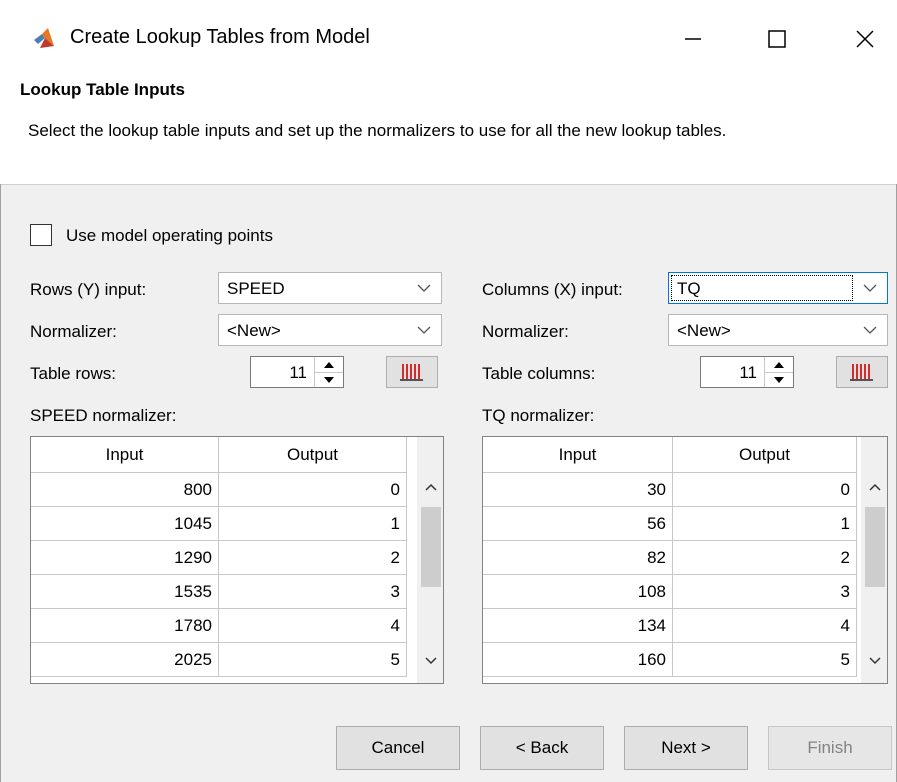  I want to click on columns-normalizer-table: Input Output 30 0 56 1 82 2 108 3 134 4 160 5, so click(685, 560).